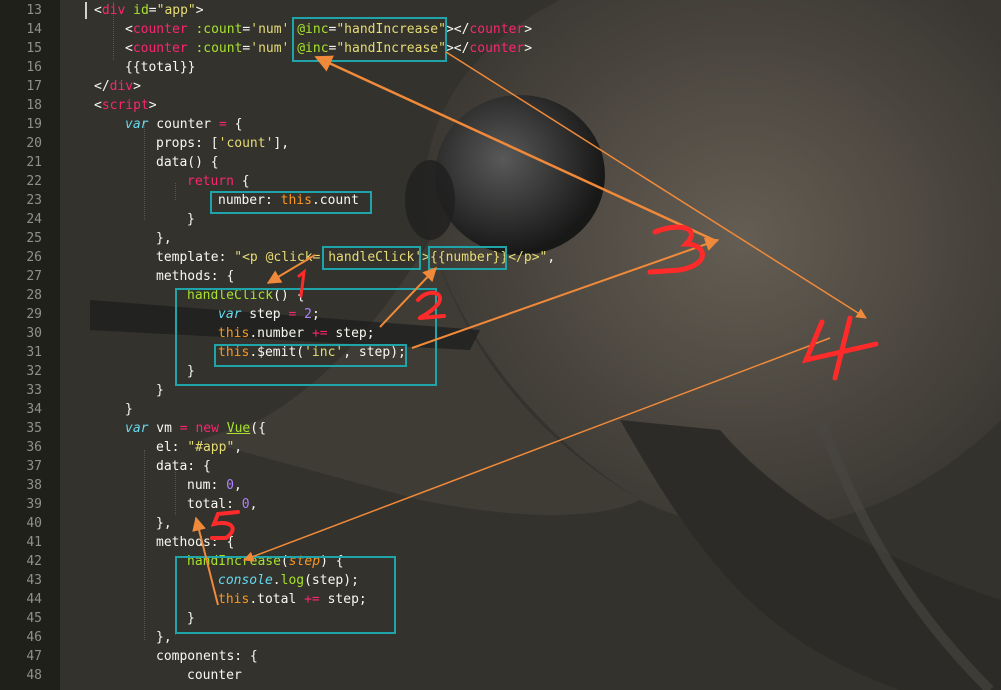  I want to click on code-line: data: {, so click(183, 466).